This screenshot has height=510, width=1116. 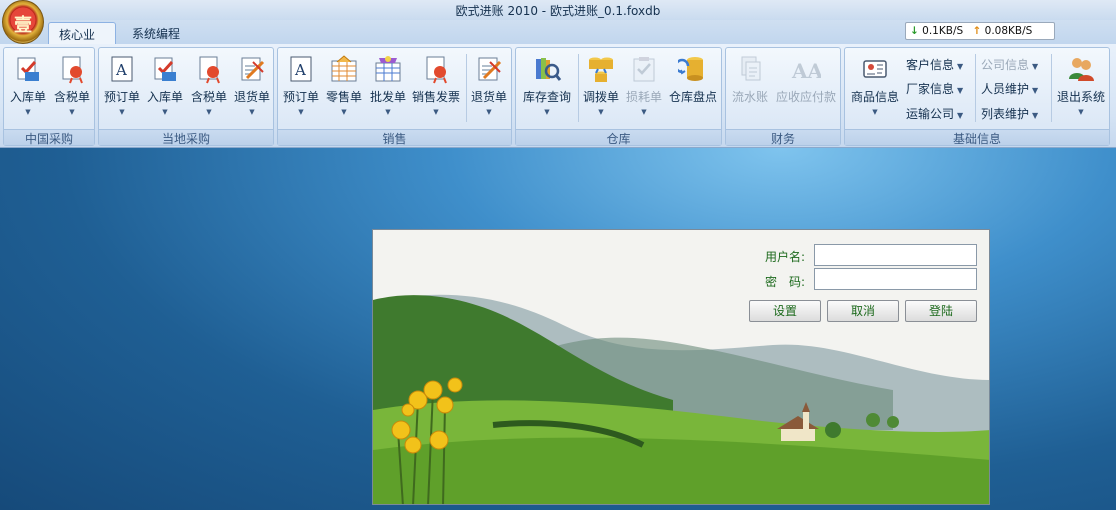 I want to click on group-label: 基础信息, so click(x=977, y=137).